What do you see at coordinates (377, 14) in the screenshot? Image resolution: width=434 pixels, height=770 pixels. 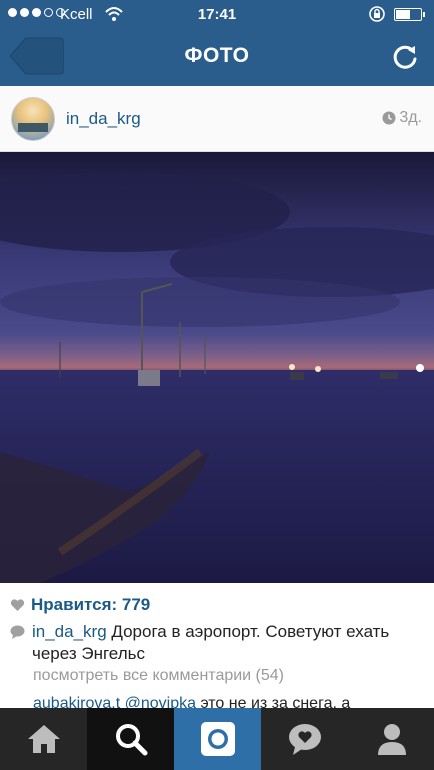 I see `rotation-lock-icon` at bounding box center [377, 14].